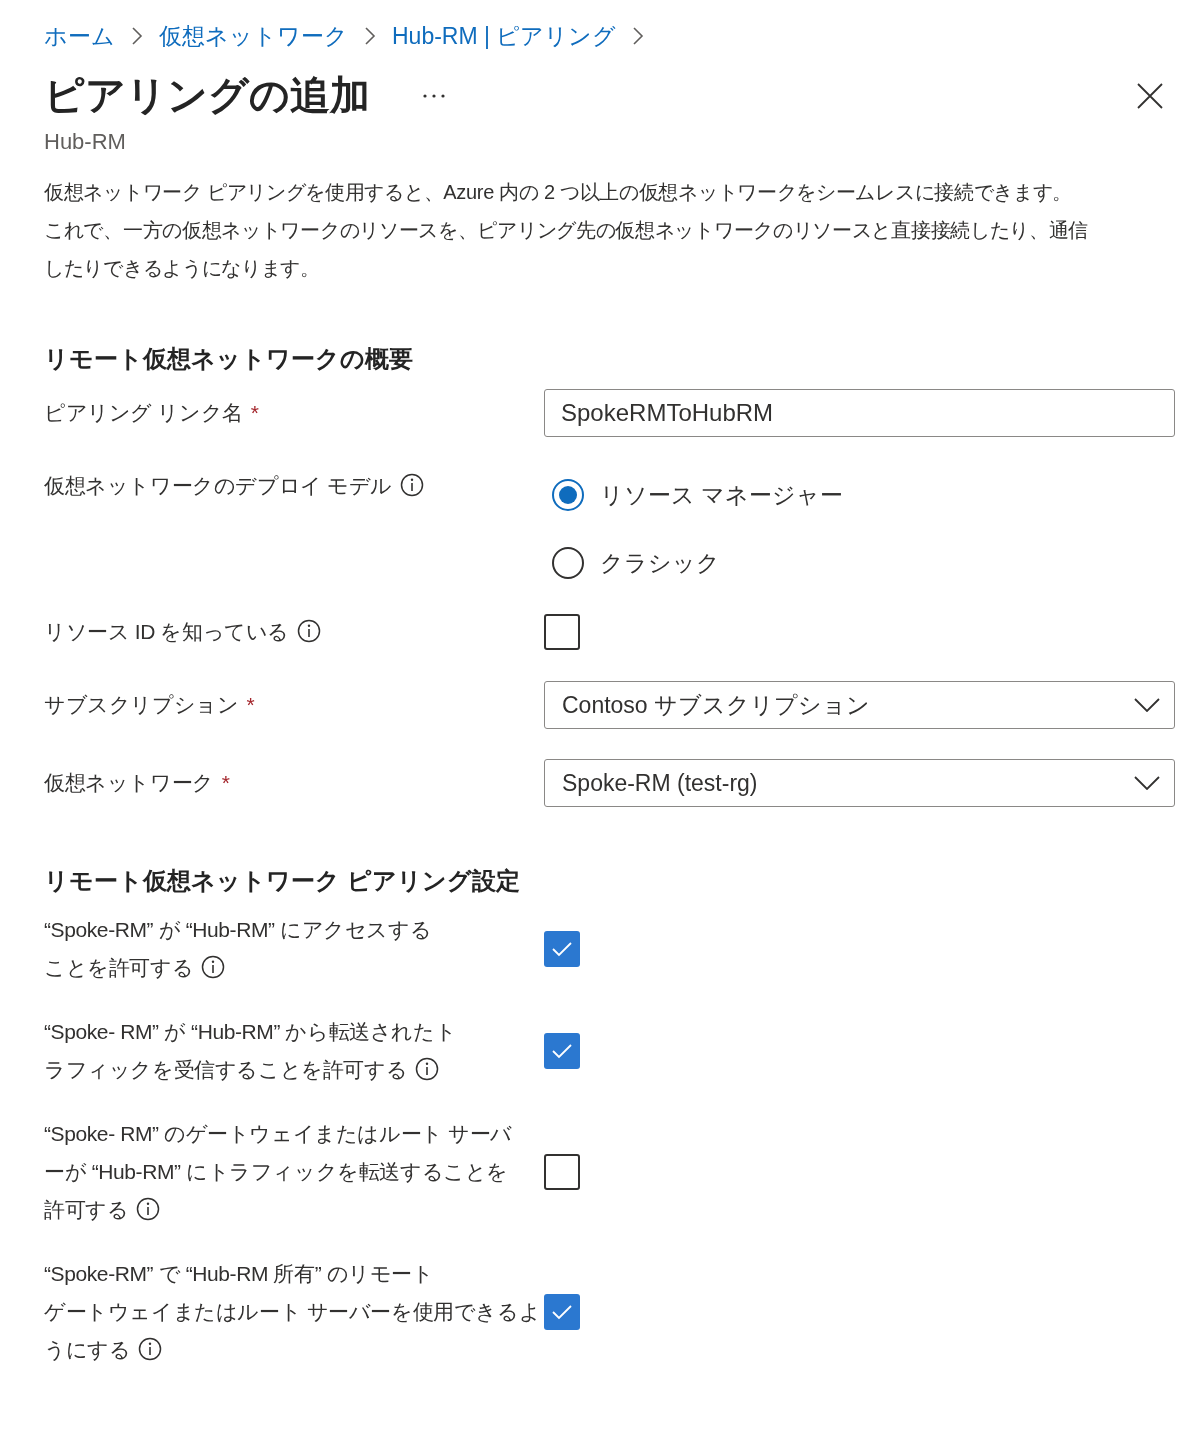  I want to click on page-subtitle: Hub-RM, so click(85, 142).